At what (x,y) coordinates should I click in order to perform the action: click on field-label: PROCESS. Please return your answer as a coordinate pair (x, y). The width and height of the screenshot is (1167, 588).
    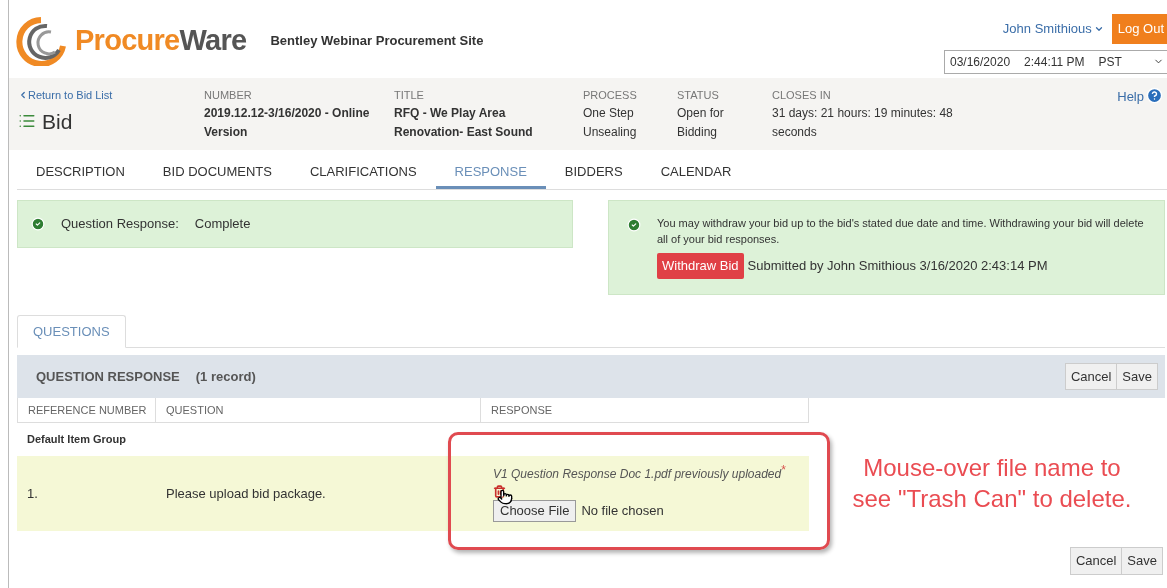
    Looking at the image, I should click on (610, 95).